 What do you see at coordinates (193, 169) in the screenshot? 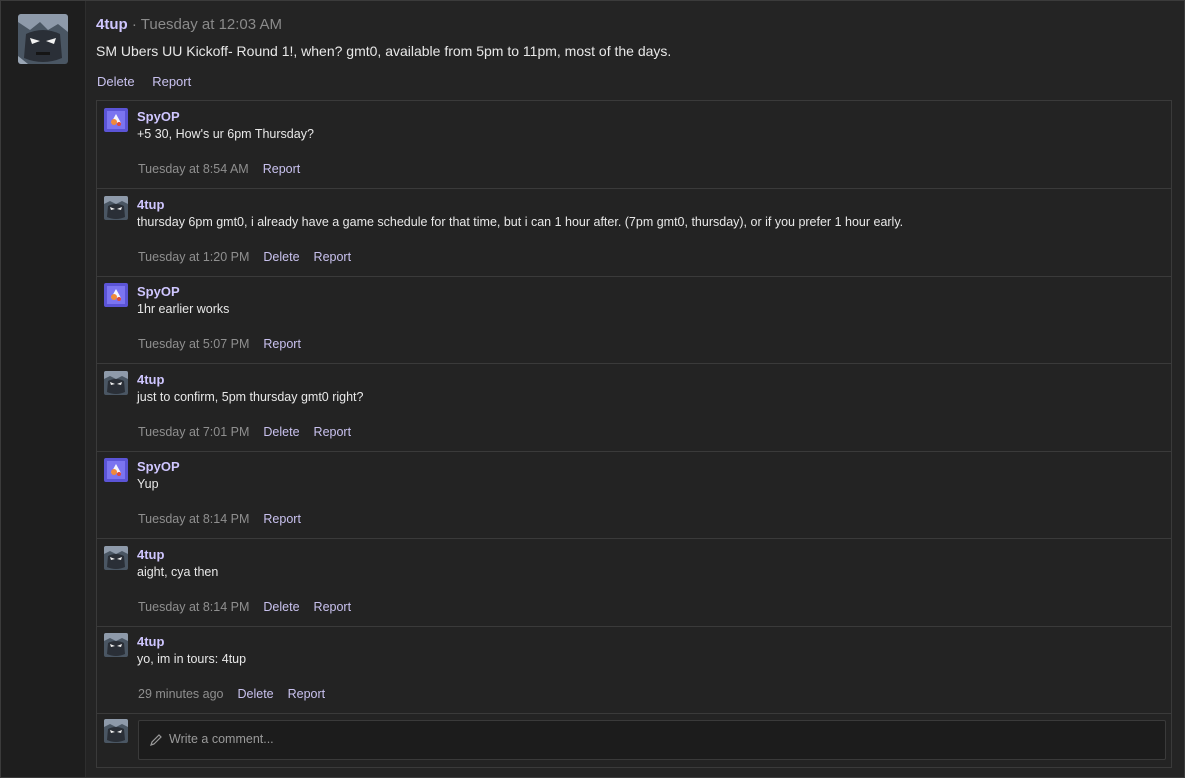
I see `comment-timestamp: Tuesday at 8:54 AM` at bounding box center [193, 169].